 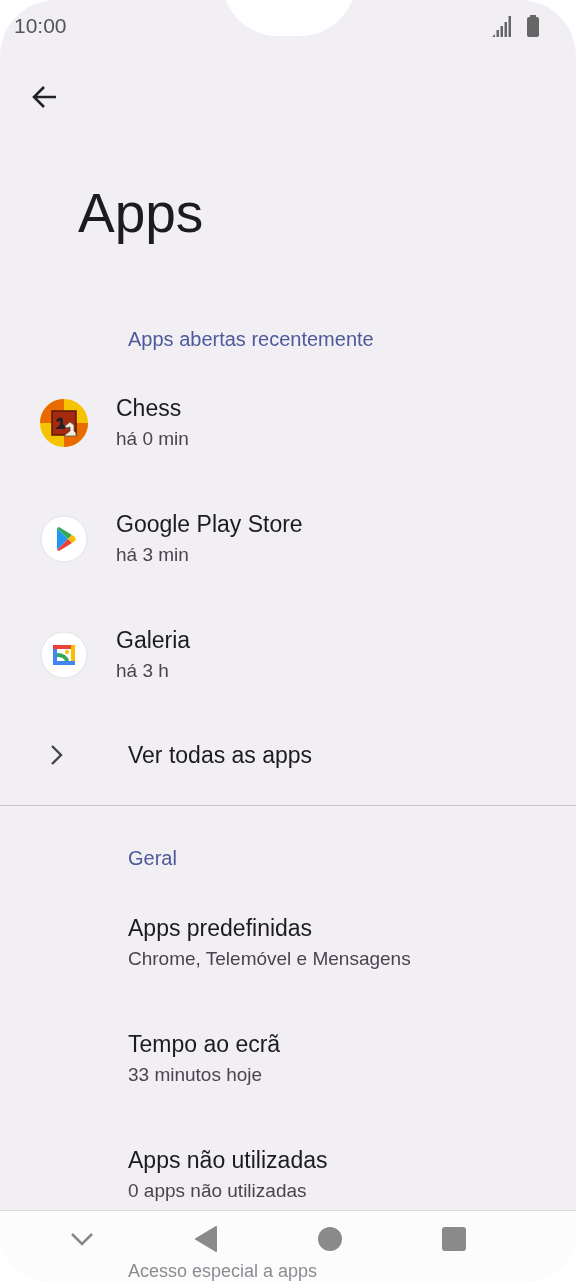 I want to click on settings-list-item: Apps não utilizadas 0 apps não utilizadas, so click(x=288, y=1175).